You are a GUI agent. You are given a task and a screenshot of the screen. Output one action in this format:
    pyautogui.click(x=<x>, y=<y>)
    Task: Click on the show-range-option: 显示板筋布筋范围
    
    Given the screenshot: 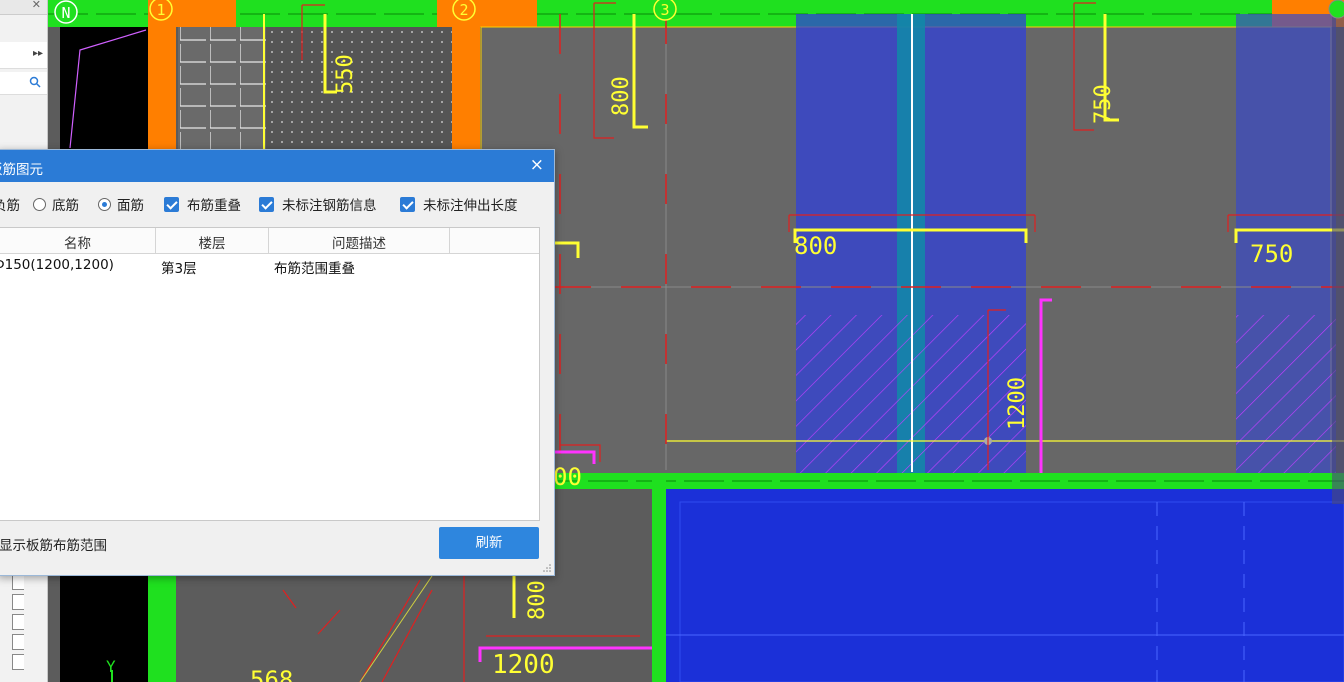 What is the action you would take?
    pyautogui.click(x=53, y=544)
    